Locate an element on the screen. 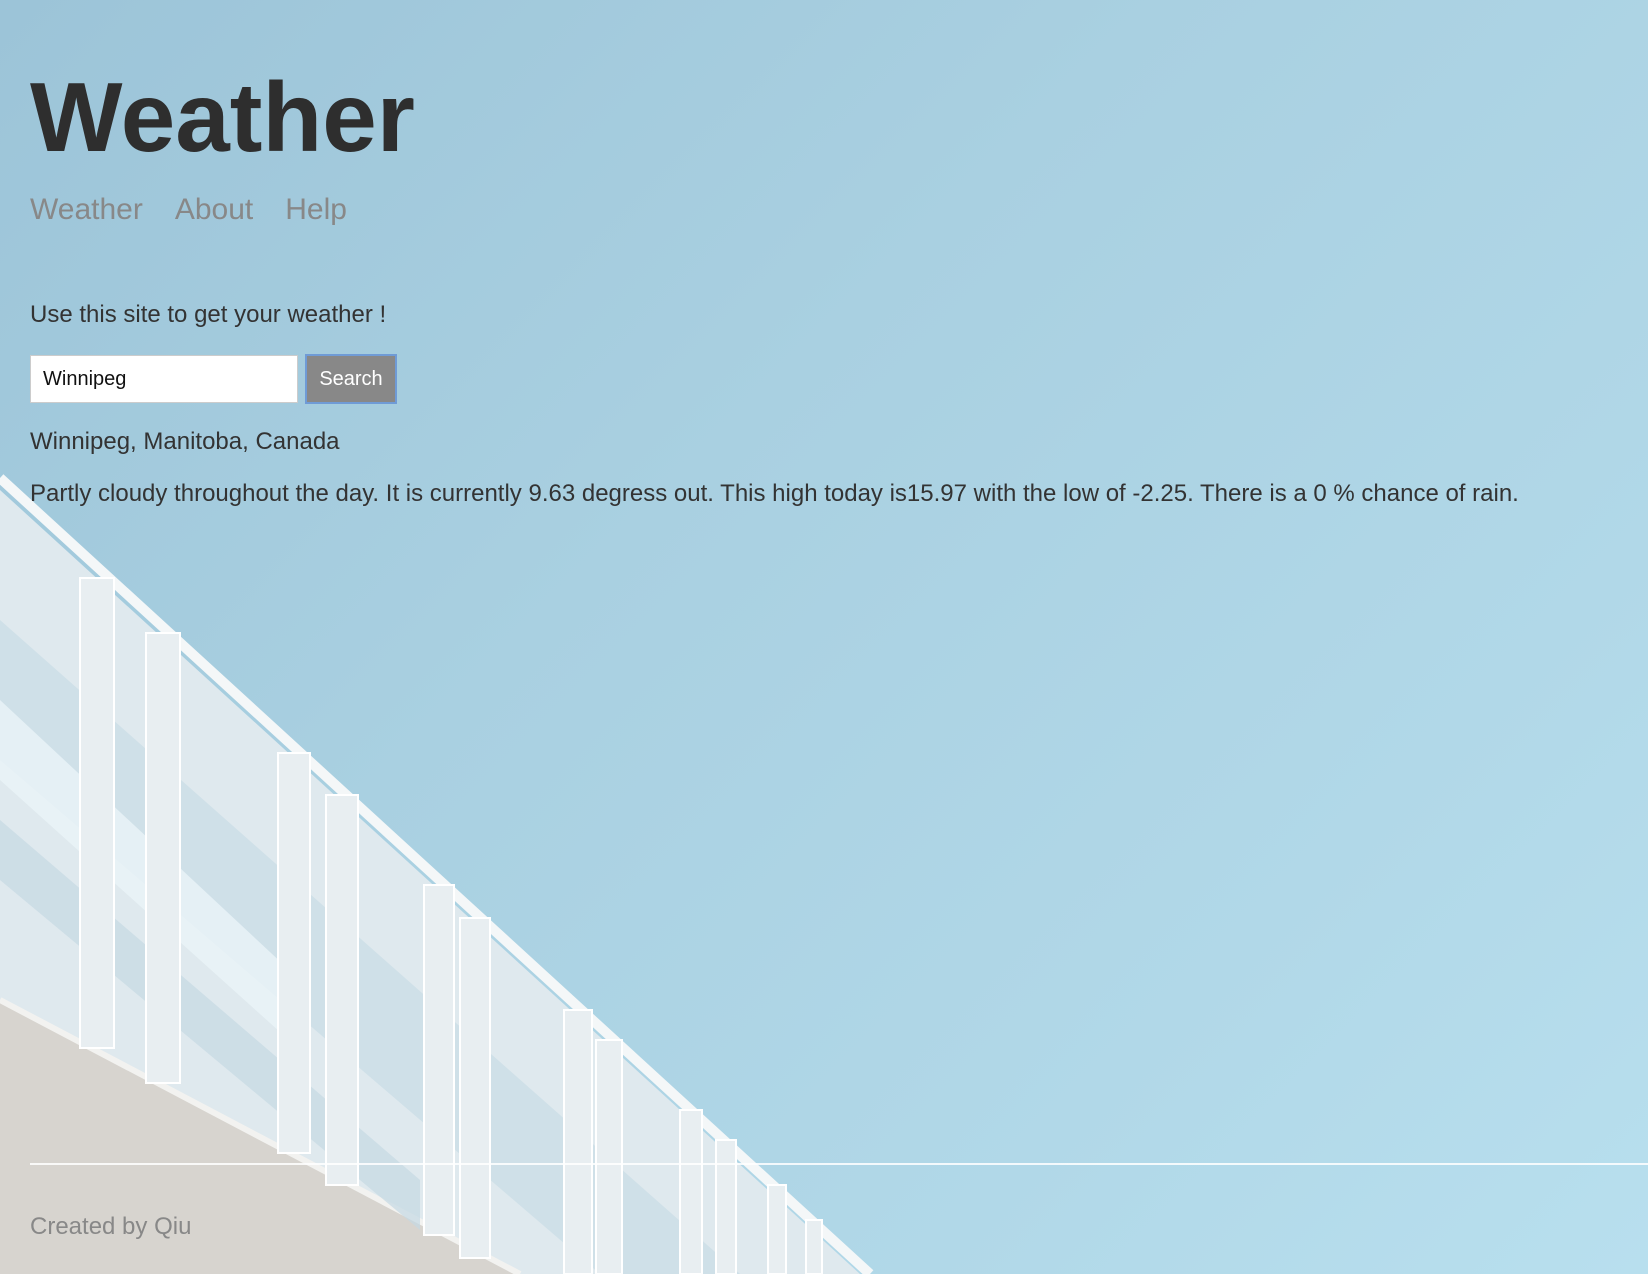 The width and height of the screenshot is (1648, 1274). nav-link-help: Help is located at coordinates (316, 210).